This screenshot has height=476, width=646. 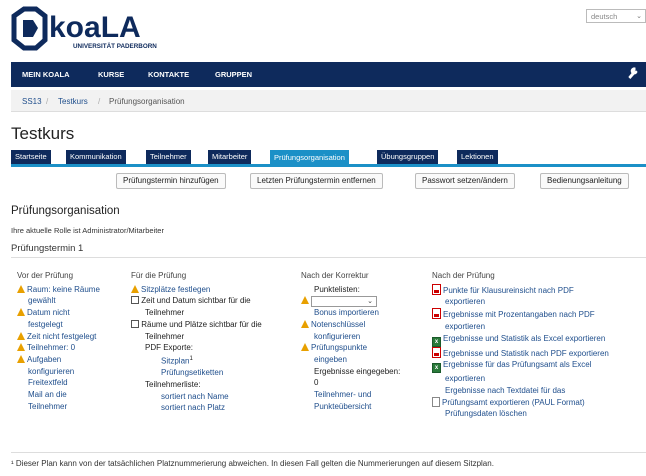 I want to click on point-lists-select: ⌄, so click(x=344, y=301).